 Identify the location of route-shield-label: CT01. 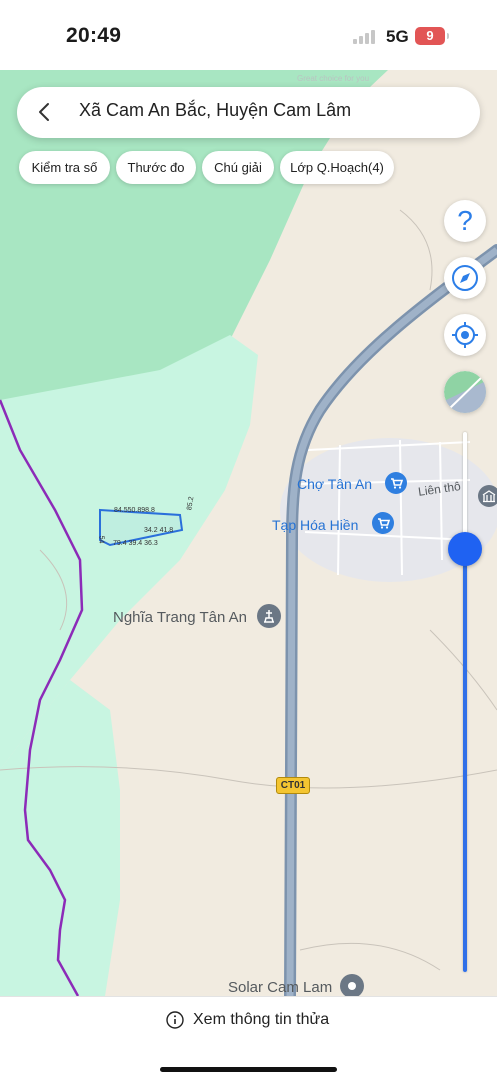
(293, 785).